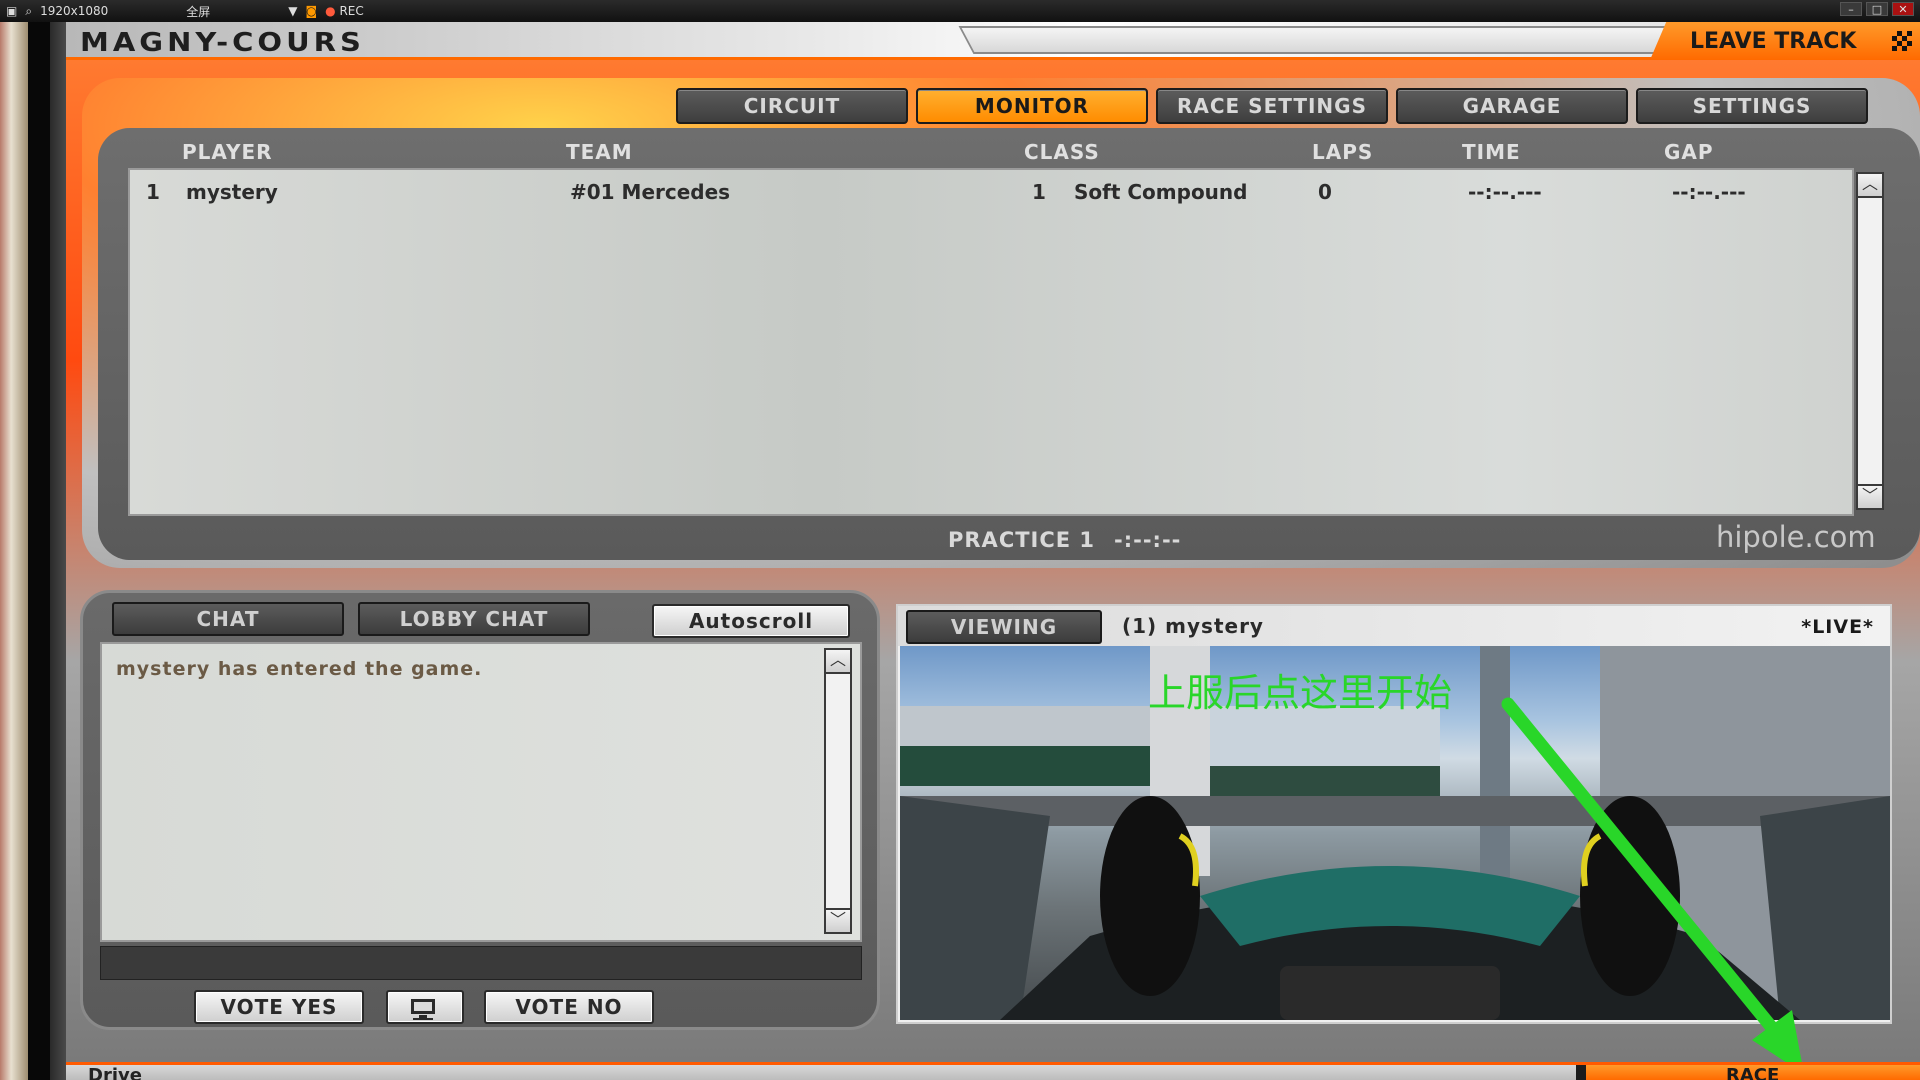 This screenshot has height=1080, width=1920. Describe the element at coordinates (198, 11) in the screenshot. I see `capture-mode: 全屏` at that location.